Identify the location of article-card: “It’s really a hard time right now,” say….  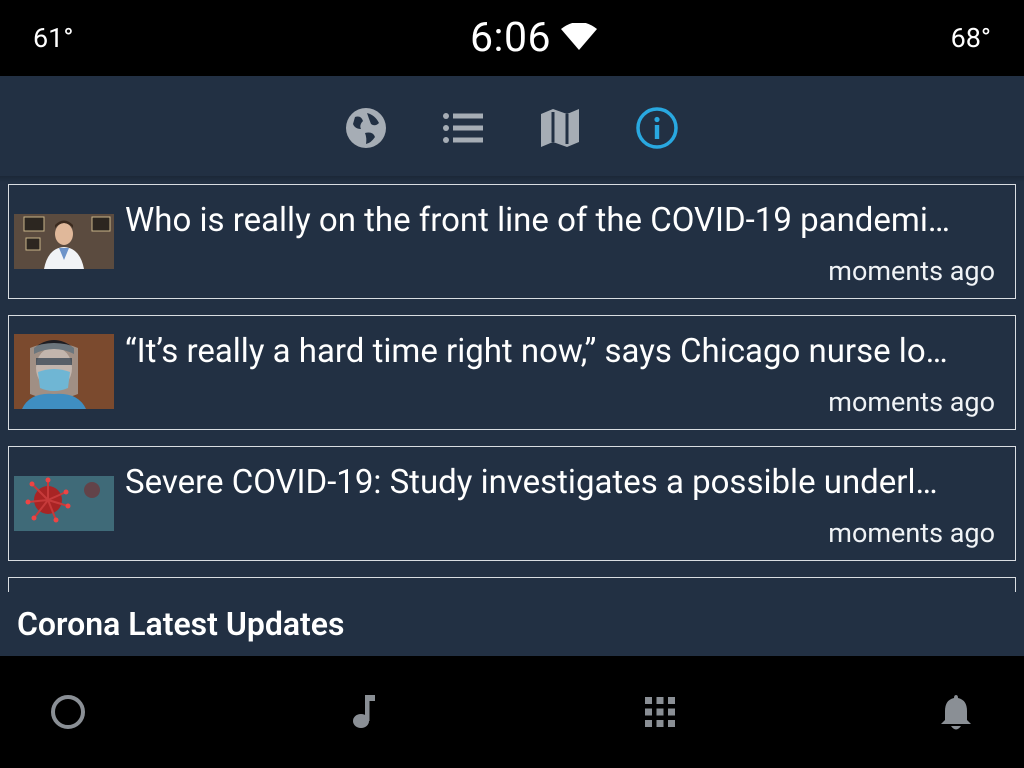
(512, 372).